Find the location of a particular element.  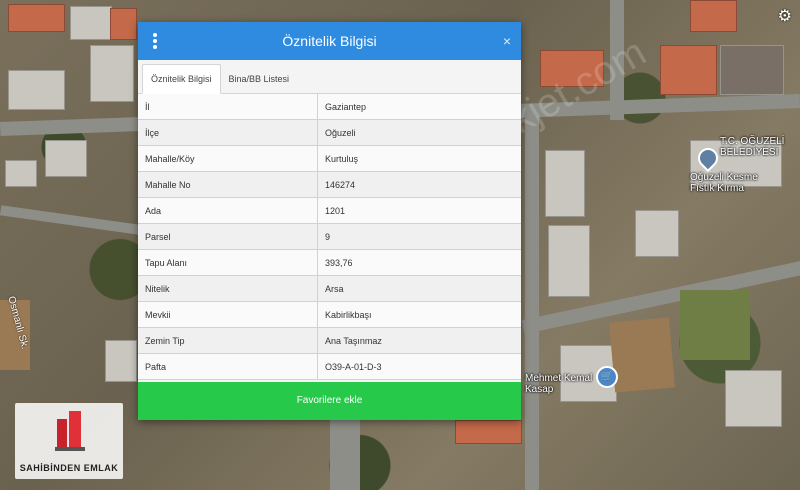

table-row: Zemin Tip Ana Taşınmaz is located at coordinates (329, 340).